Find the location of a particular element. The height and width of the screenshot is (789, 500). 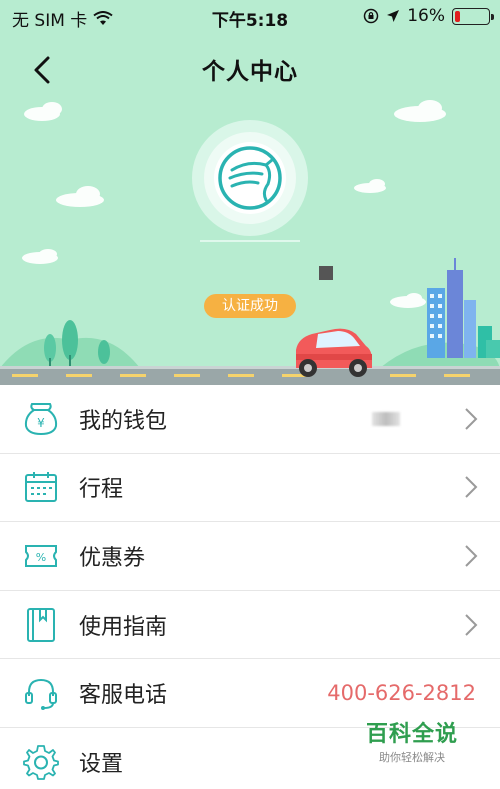

menu-label: 行程 is located at coordinates (101, 490).